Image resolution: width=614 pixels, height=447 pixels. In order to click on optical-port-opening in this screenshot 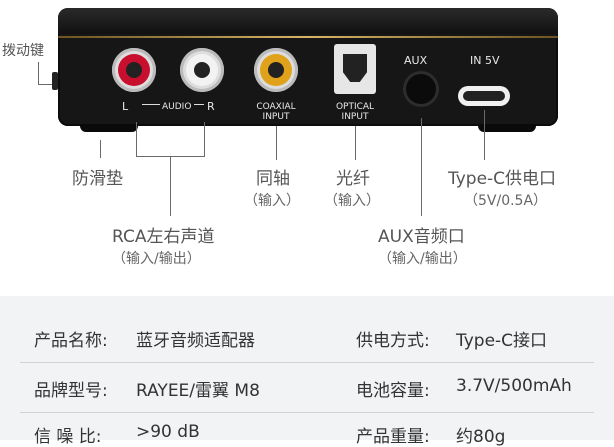, I will do `click(355, 68)`.